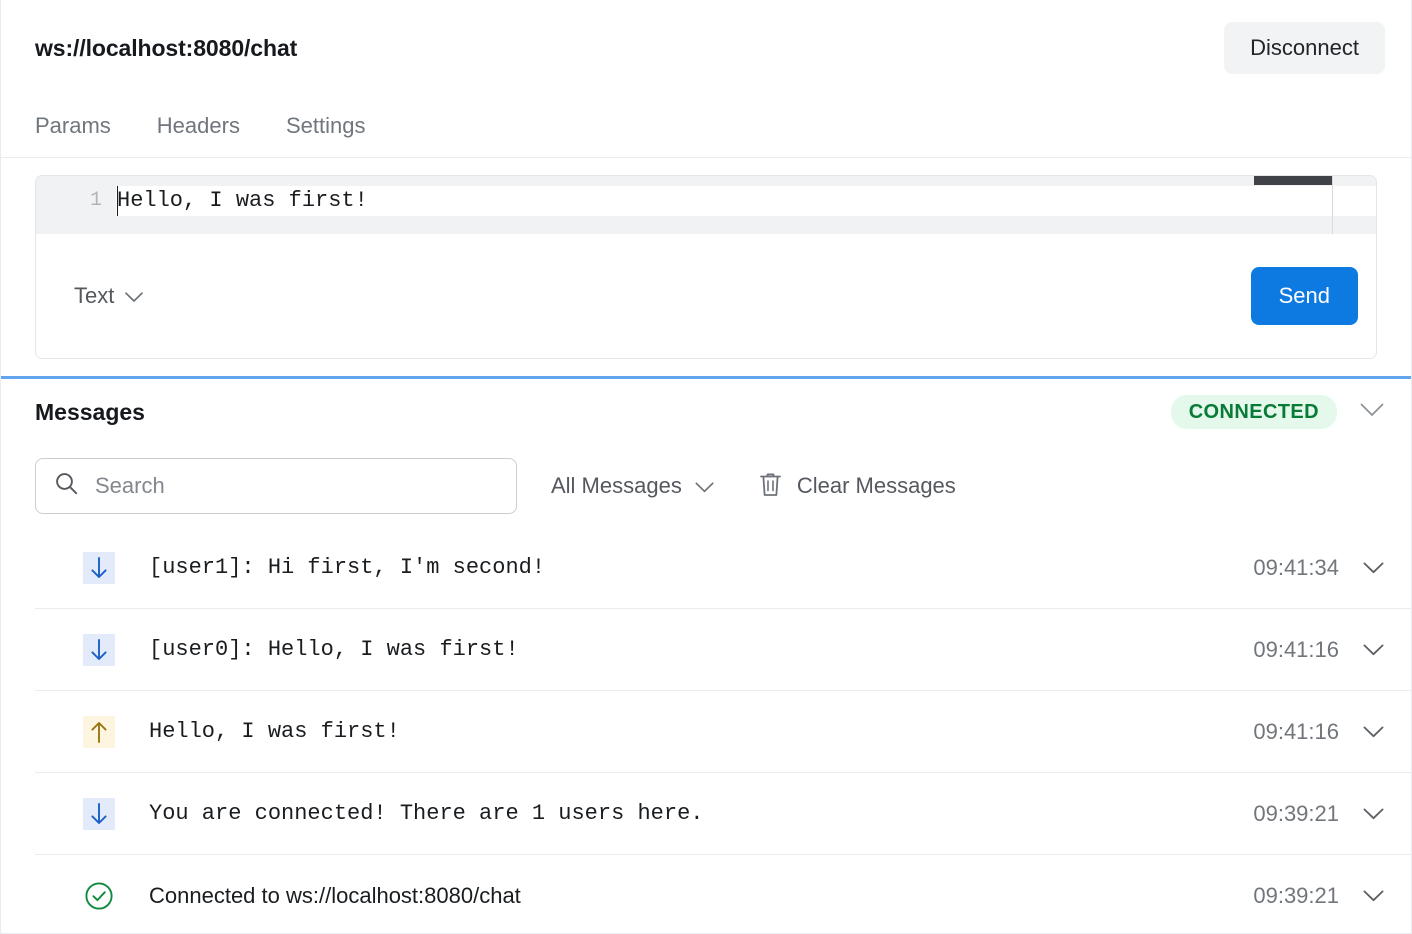  I want to click on code-editor-area: Hello, I was first!, so click(746, 205).